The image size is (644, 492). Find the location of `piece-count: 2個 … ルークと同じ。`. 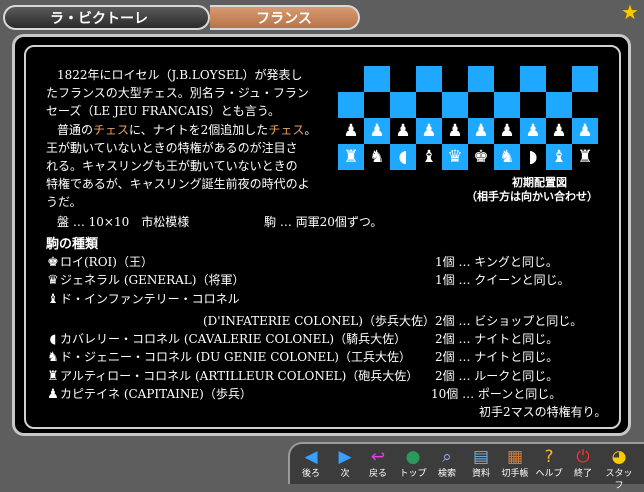

piece-count: 2個 … ルークと同じ。 is located at coordinates (497, 376).